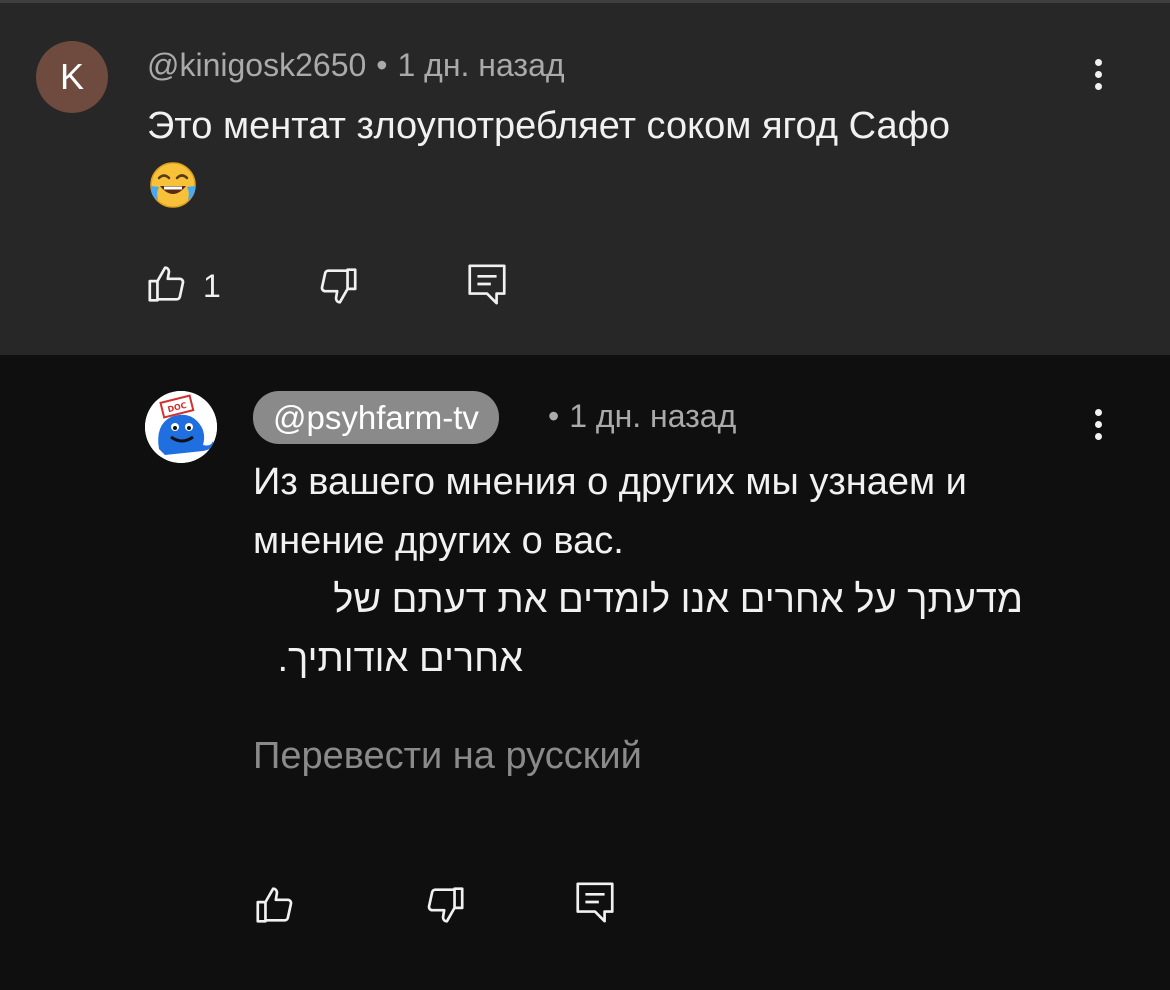  What do you see at coordinates (72, 77) in the screenshot?
I see `avatar: K` at bounding box center [72, 77].